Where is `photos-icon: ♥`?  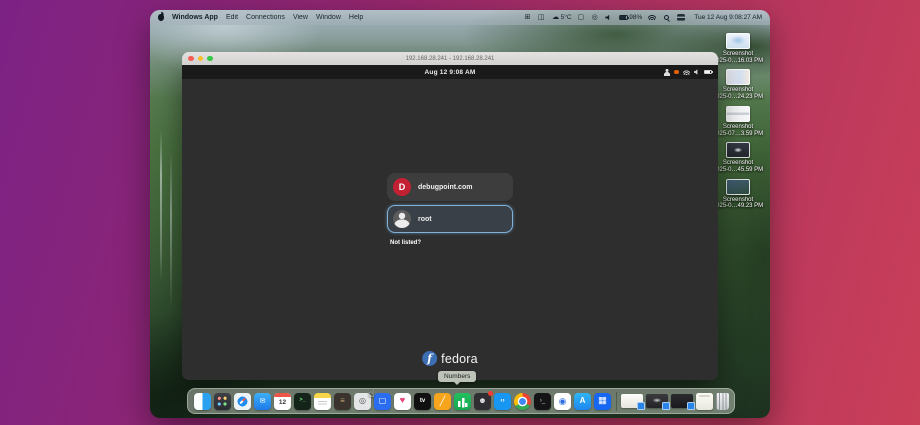 photos-icon: ♥ is located at coordinates (402, 401).